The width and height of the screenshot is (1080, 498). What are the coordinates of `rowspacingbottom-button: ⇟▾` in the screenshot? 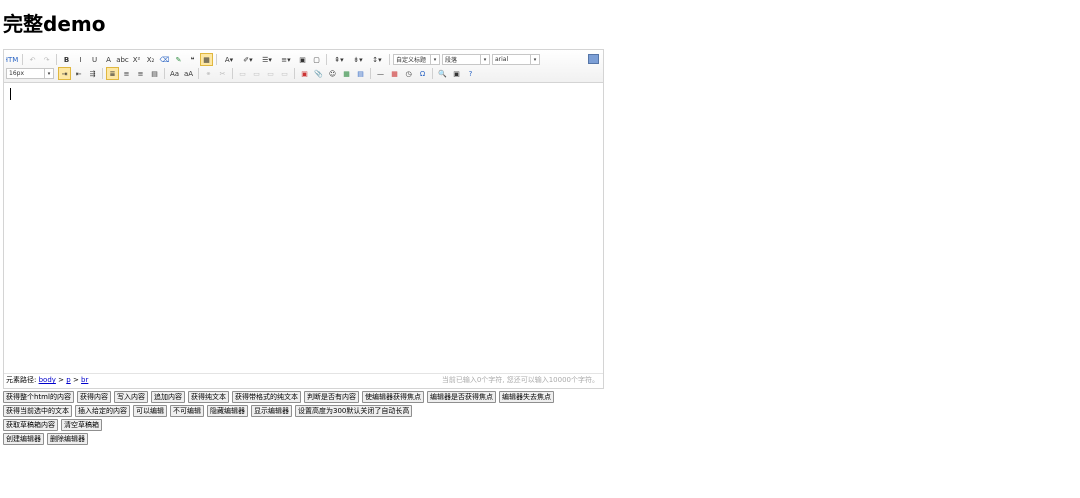 It's located at (358, 59).